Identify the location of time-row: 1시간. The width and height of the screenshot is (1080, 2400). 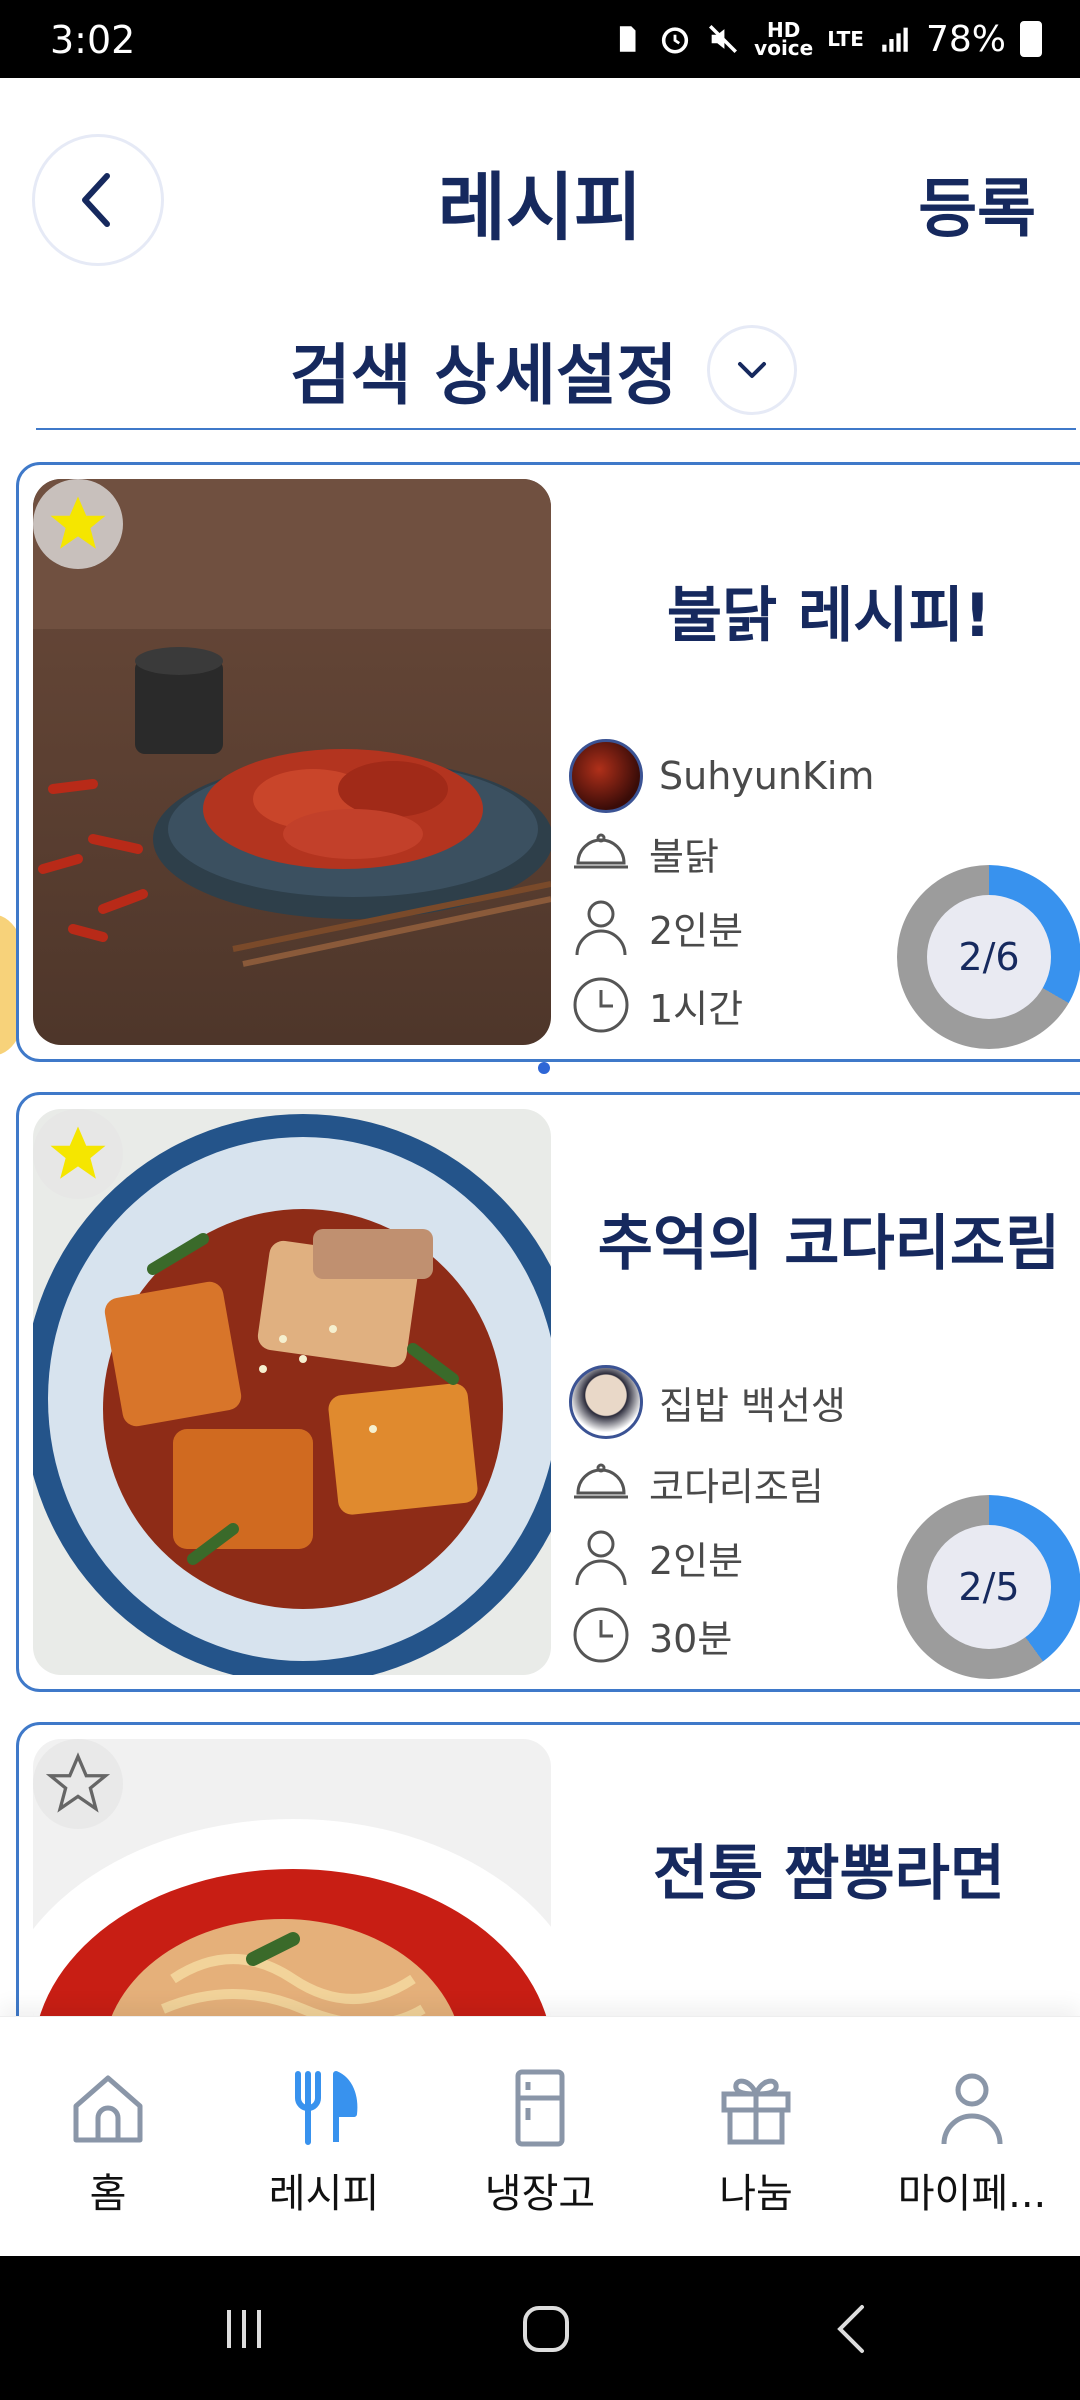
(656, 1005).